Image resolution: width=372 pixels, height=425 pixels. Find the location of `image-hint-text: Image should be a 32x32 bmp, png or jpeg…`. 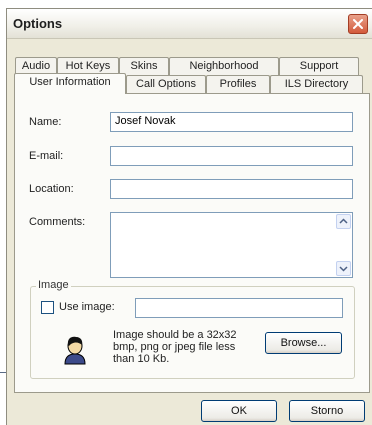

image-hint-text: Image should be a 32x32 bmp, png or jpeg… is located at coordinates (175, 347).